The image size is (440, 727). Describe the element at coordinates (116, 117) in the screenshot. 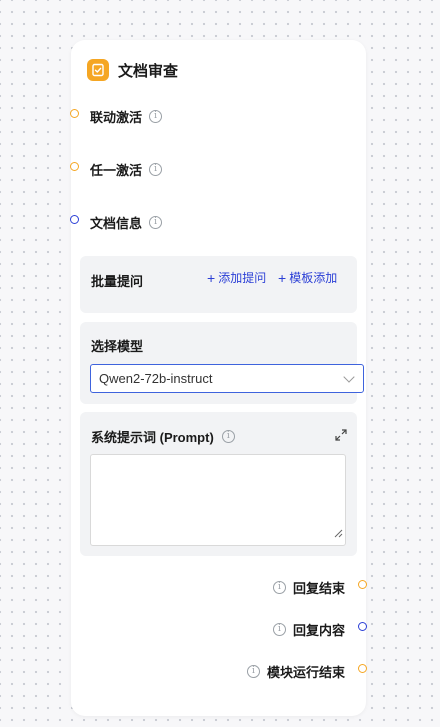

I see `input-label: 联动激活` at that location.